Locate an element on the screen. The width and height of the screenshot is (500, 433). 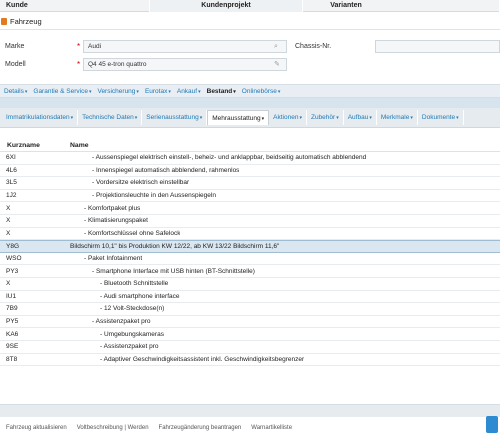
footer-bar is located at coordinates (250, 410).